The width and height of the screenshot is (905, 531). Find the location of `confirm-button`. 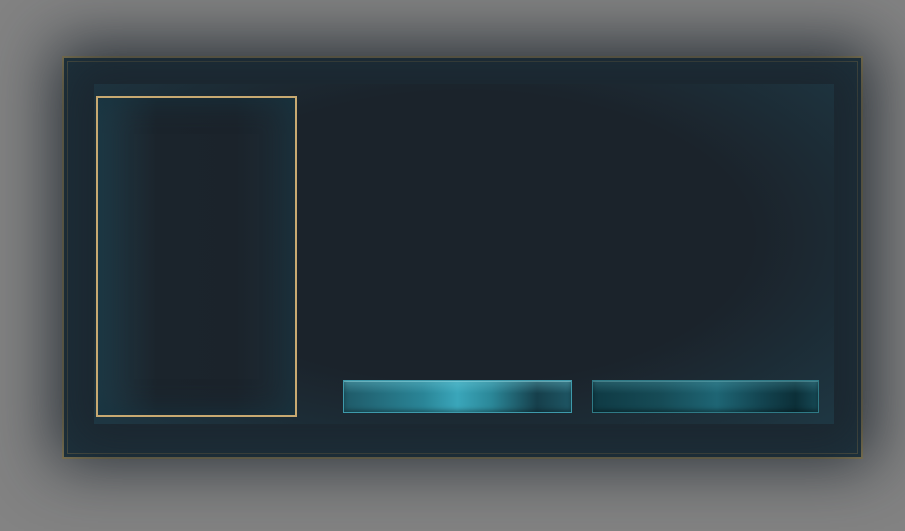

confirm-button is located at coordinates (457, 396).